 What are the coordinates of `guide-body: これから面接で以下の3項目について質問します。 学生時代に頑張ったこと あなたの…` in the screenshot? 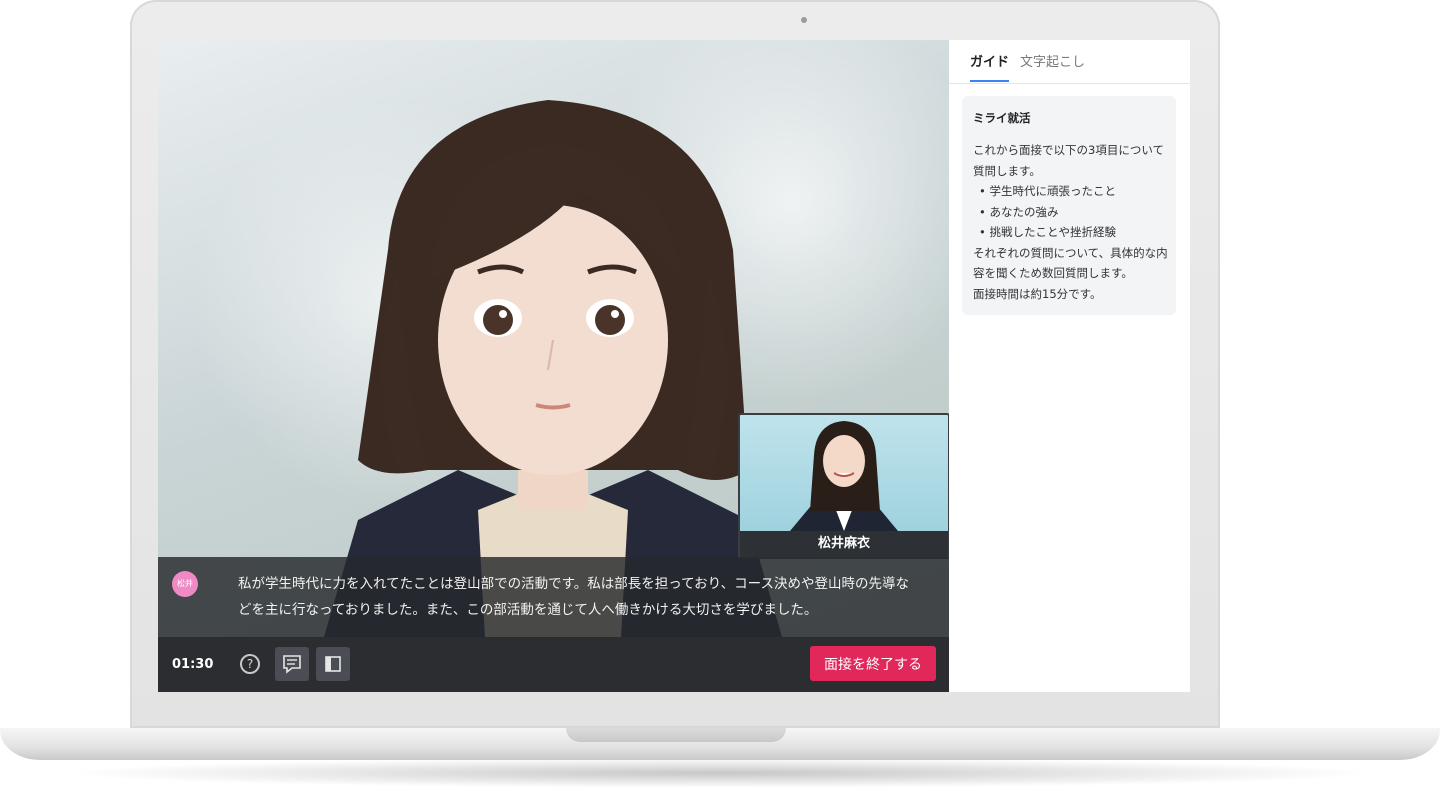 It's located at (1071, 222).